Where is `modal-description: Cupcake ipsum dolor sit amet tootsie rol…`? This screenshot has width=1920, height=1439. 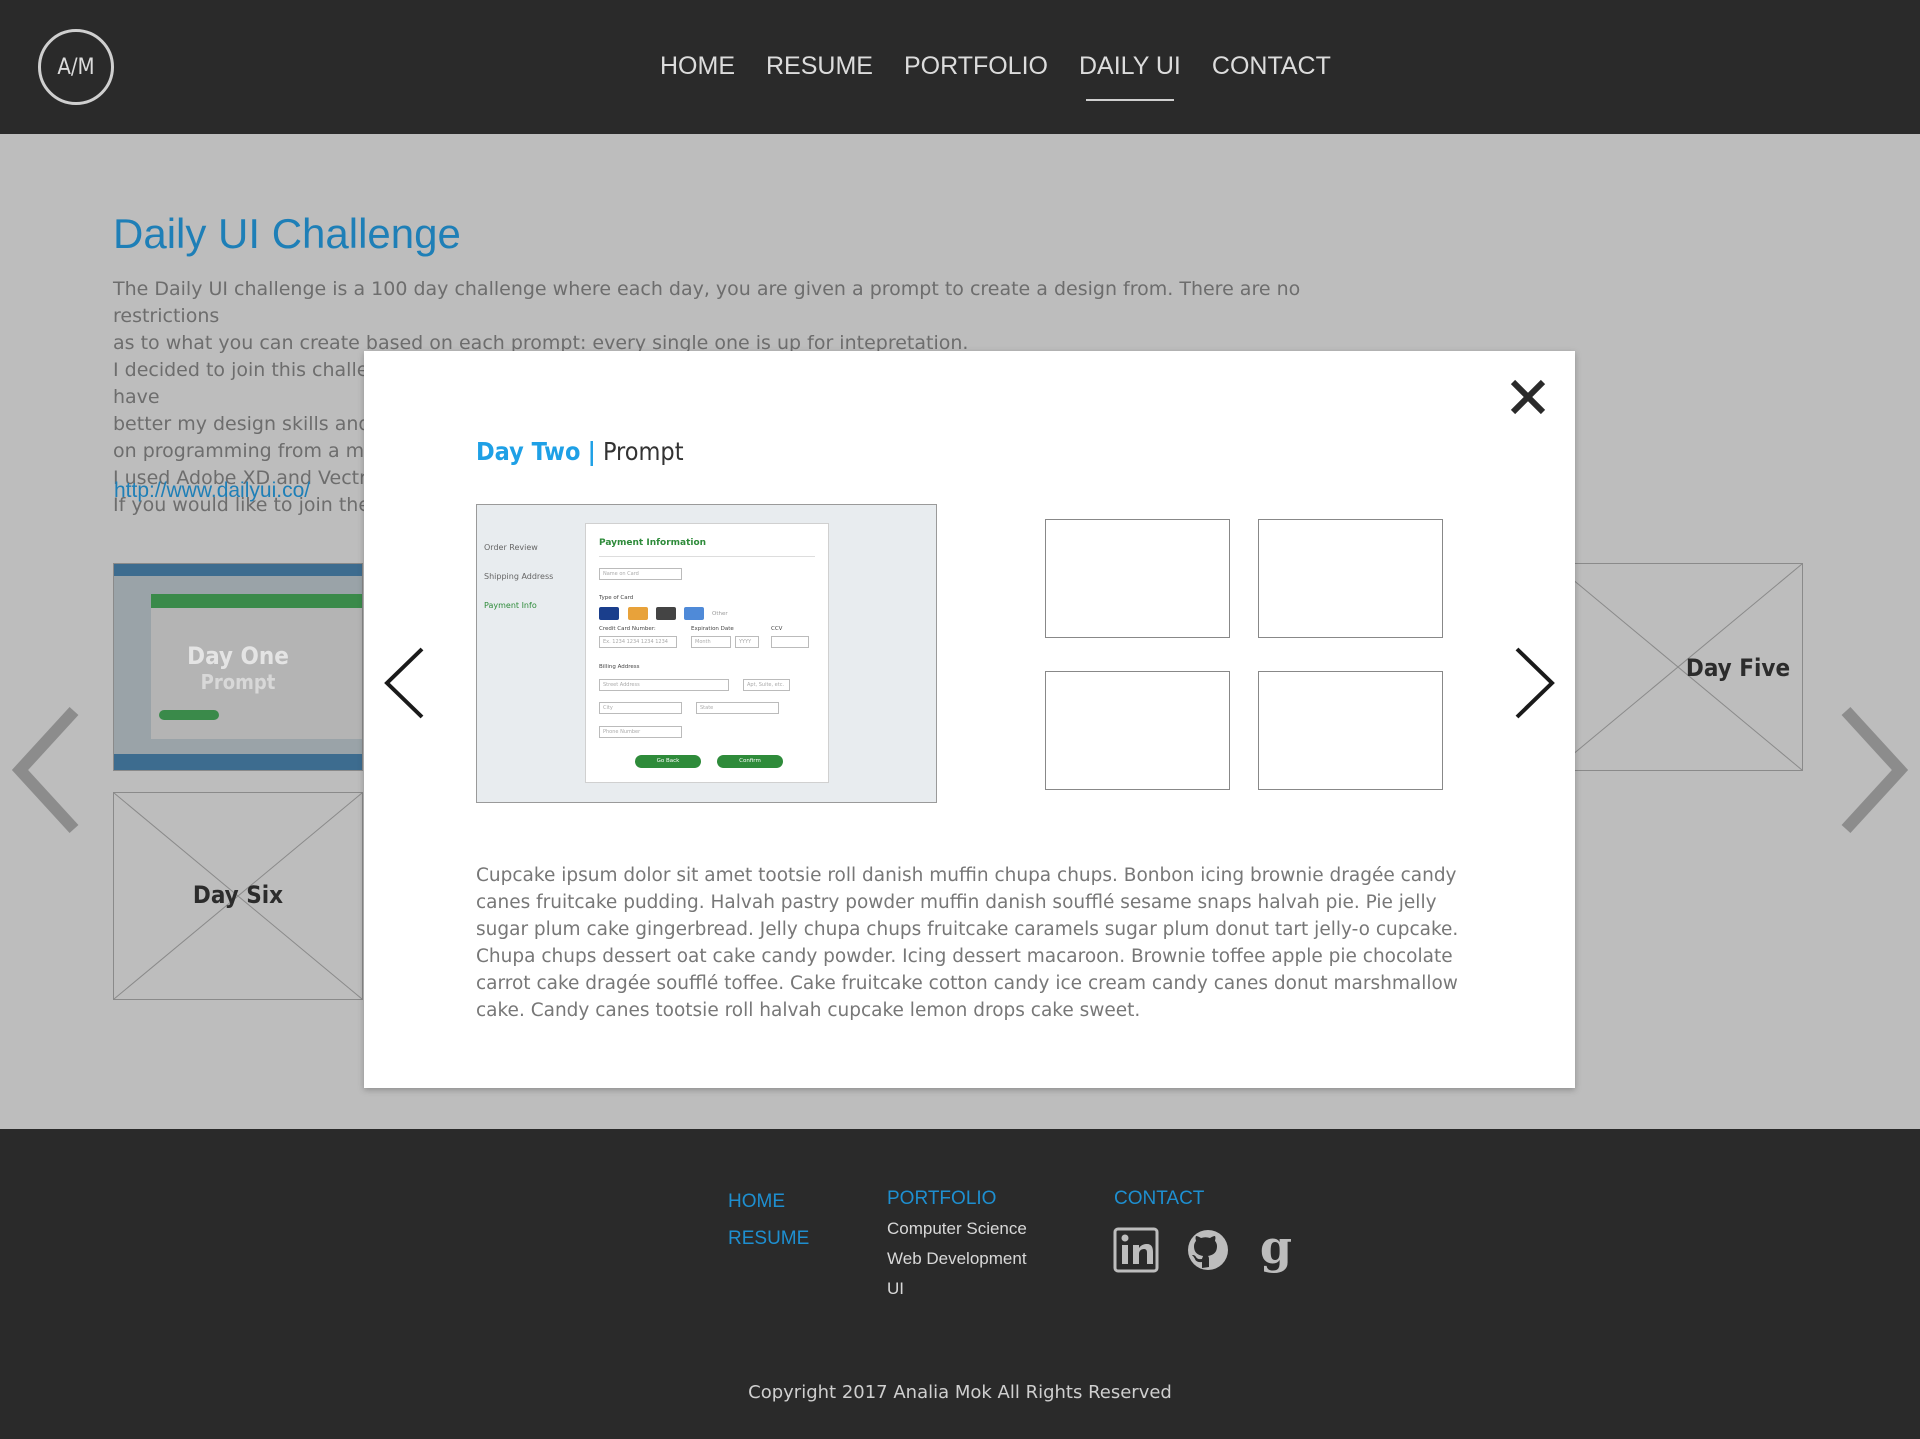
modal-description: Cupcake ipsum dolor sit amet tootsie rol… is located at coordinates (967, 943).